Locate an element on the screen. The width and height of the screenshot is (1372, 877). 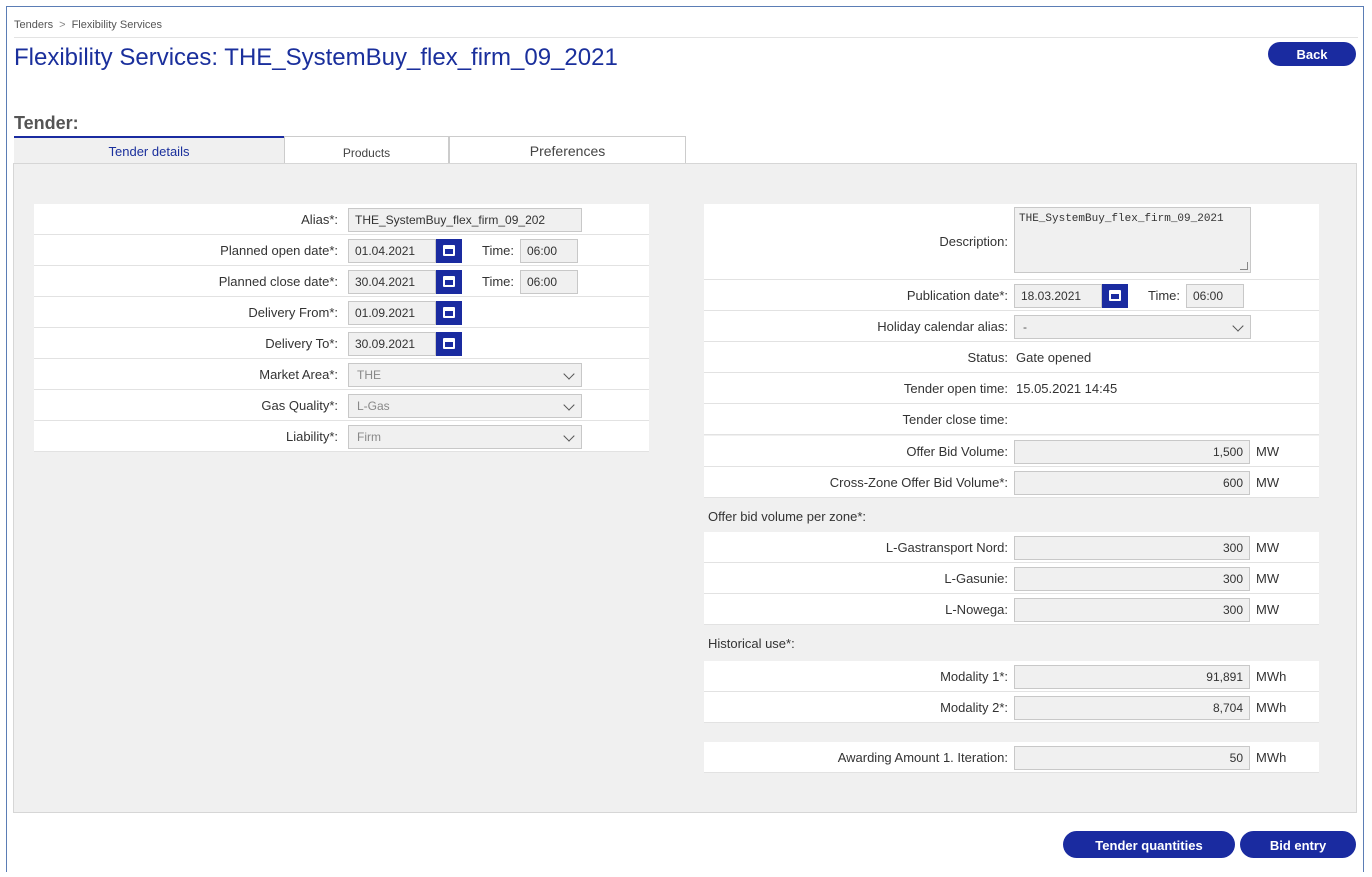
modality-1-unit: MWh is located at coordinates (1271, 676).